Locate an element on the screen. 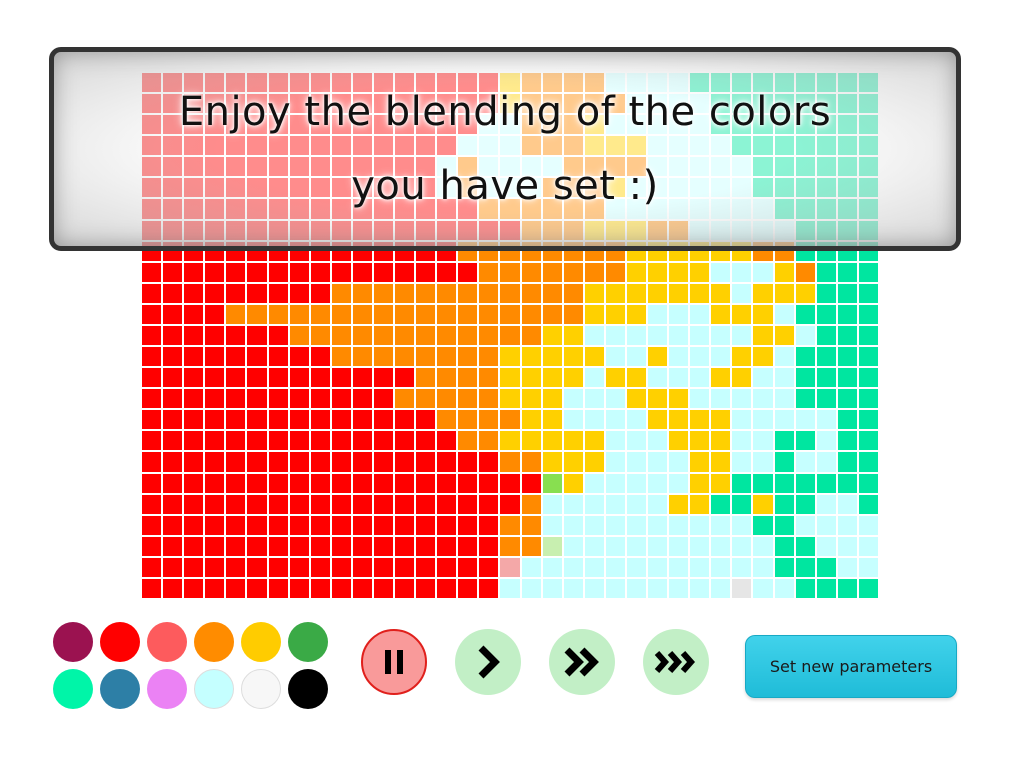 Image resolution: width=1019 pixels, height=764 pixels. play-button is located at coordinates (488, 662).